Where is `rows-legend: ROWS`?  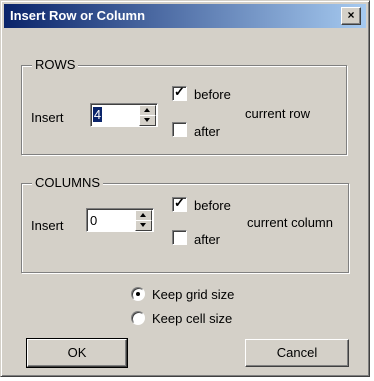
rows-legend: ROWS is located at coordinates (55, 64).